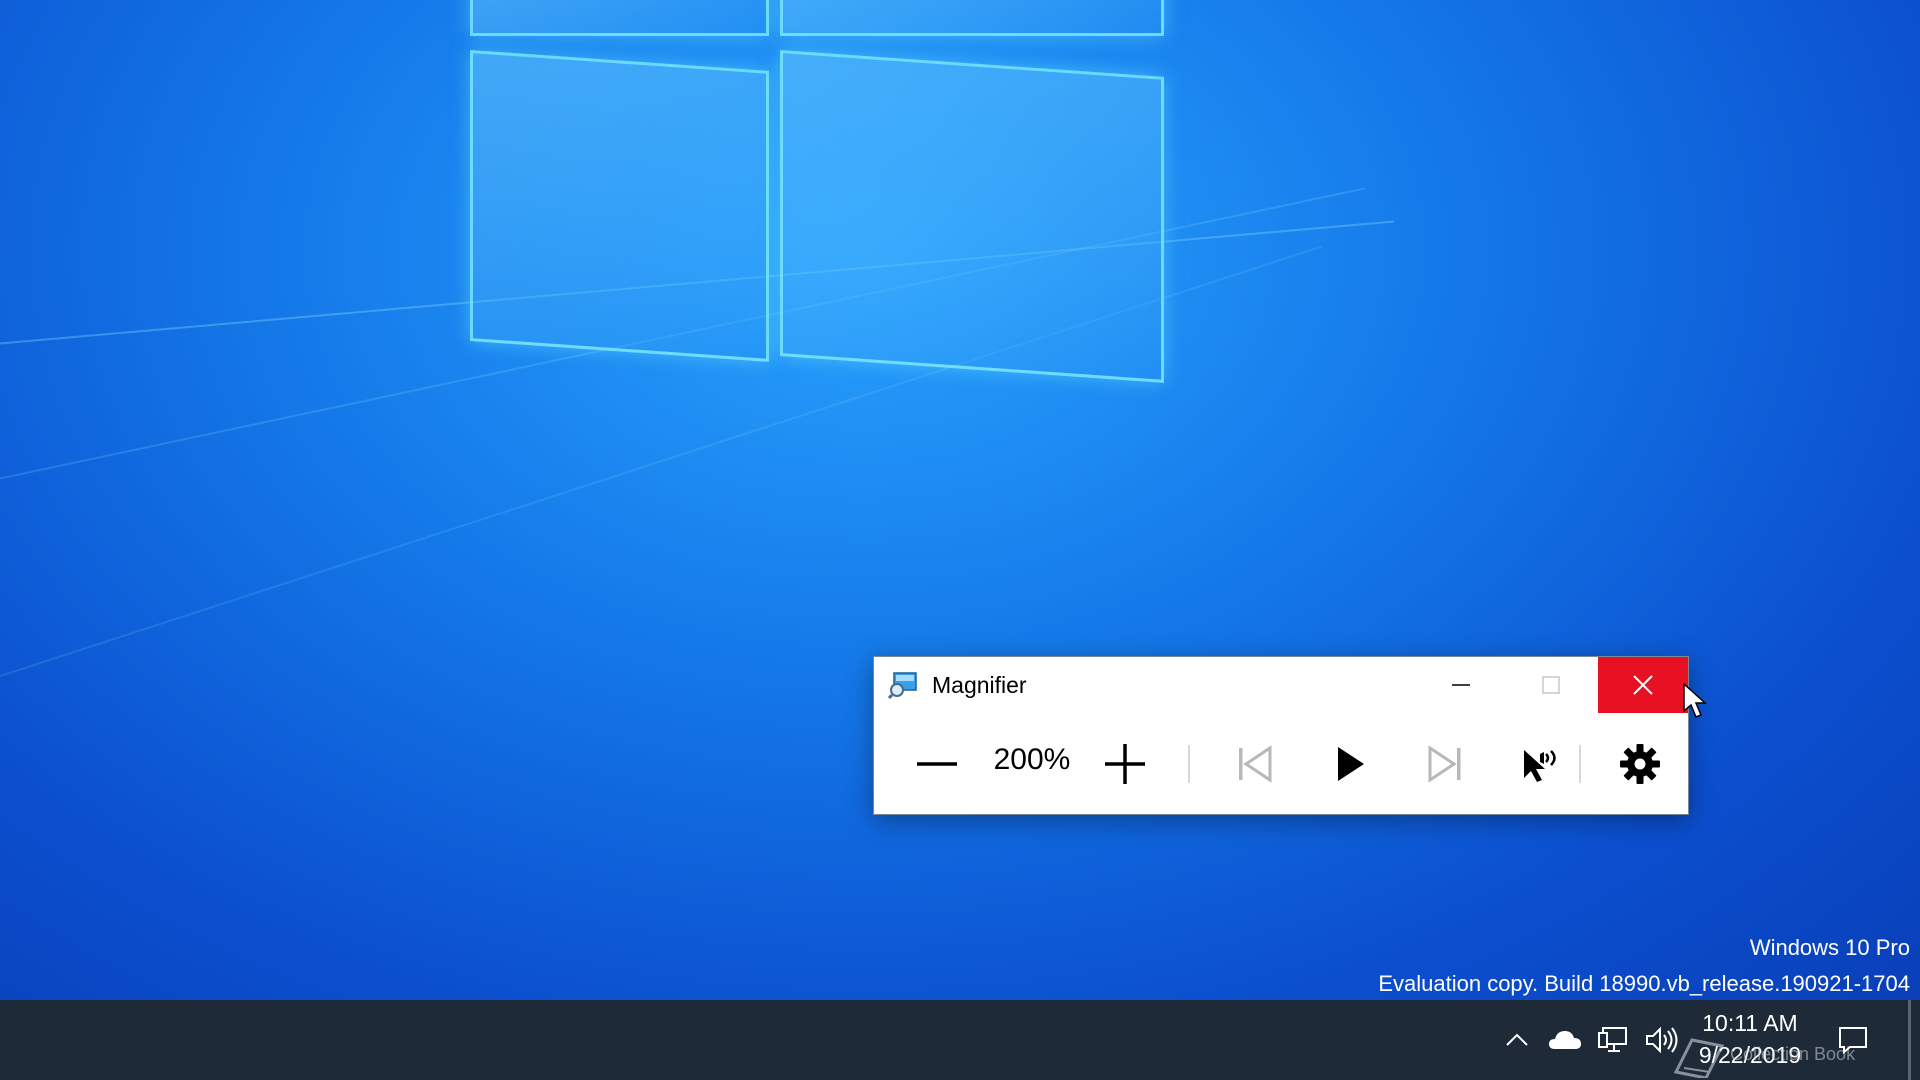 The image size is (1920, 1080). I want to click on read-from-here-icon, so click(1540, 766).